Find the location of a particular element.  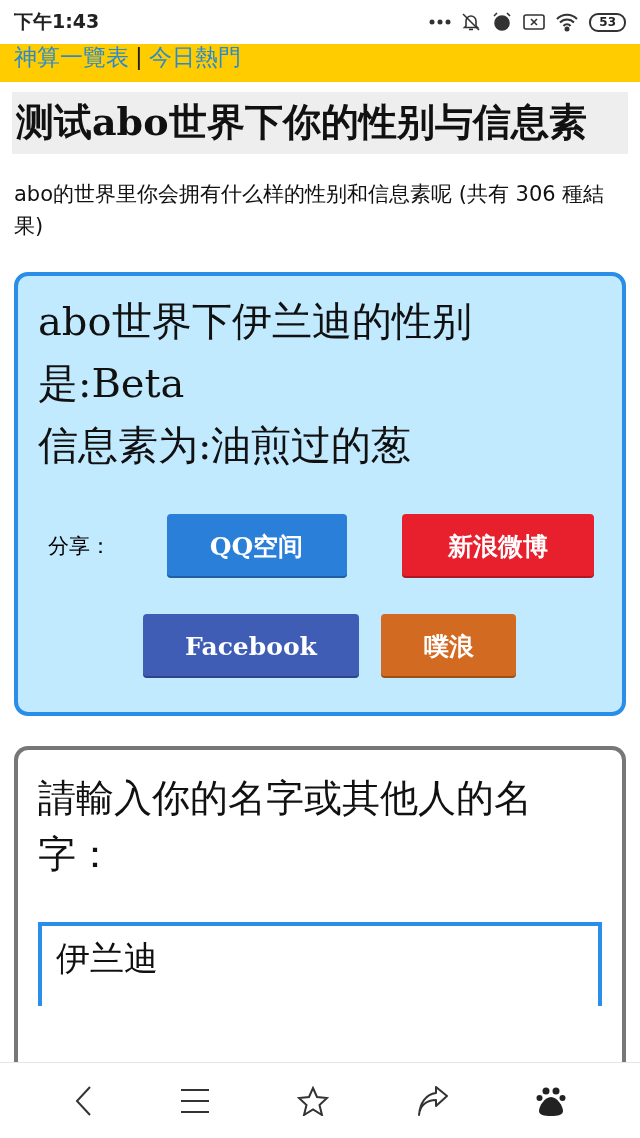

menu-icon is located at coordinates (195, 1100).